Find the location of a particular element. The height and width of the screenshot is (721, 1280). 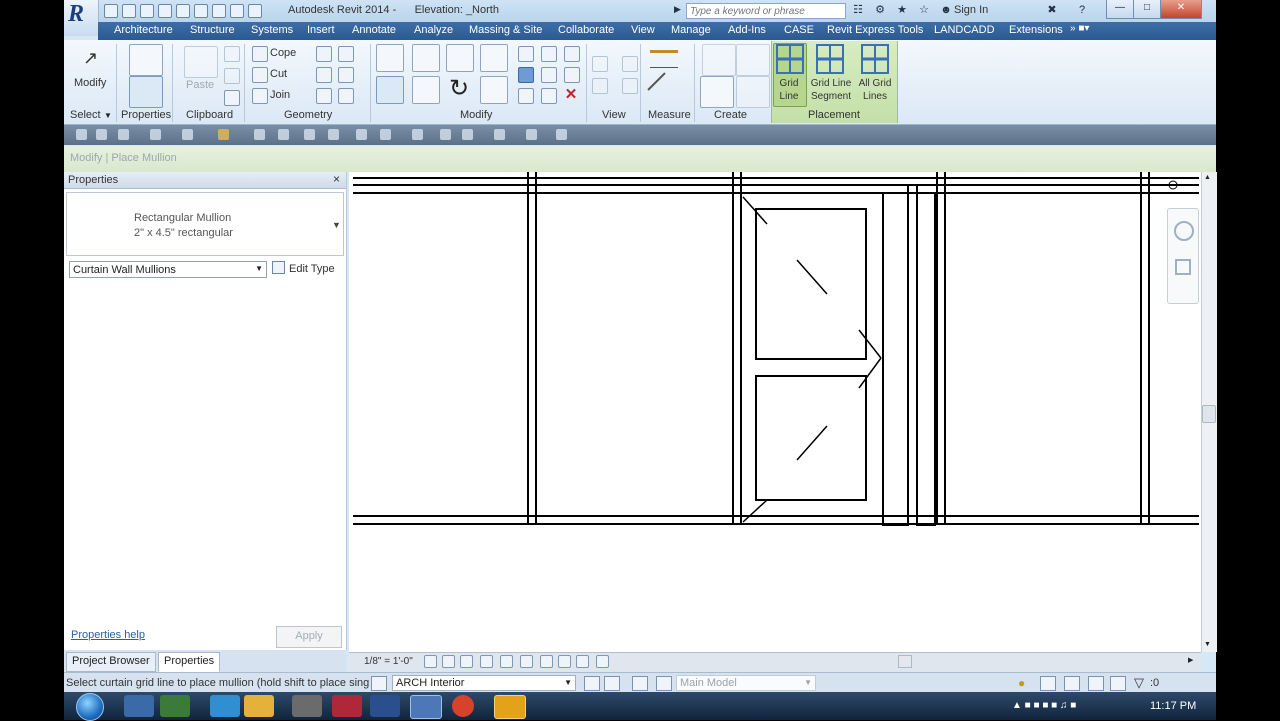

panel-select-label: Select is located at coordinates (85, 115).